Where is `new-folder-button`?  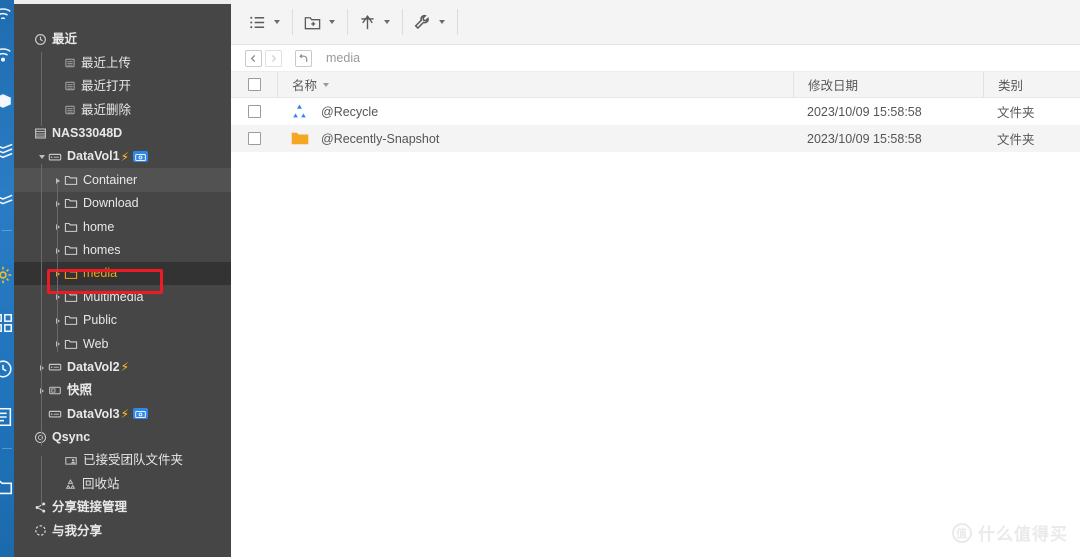
new-folder-button is located at coordinates (312, 22).